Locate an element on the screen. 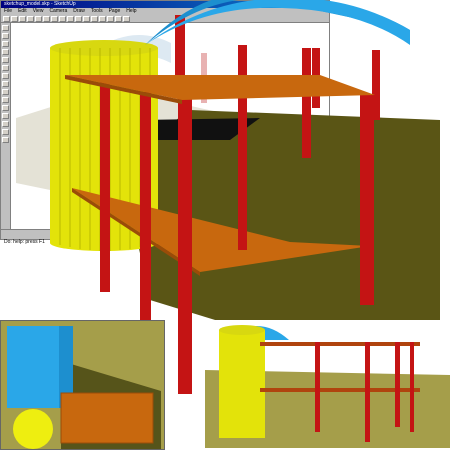 The height and width of the screenshot is (450, 450). post-front-left is located at coordinates (105, 187).